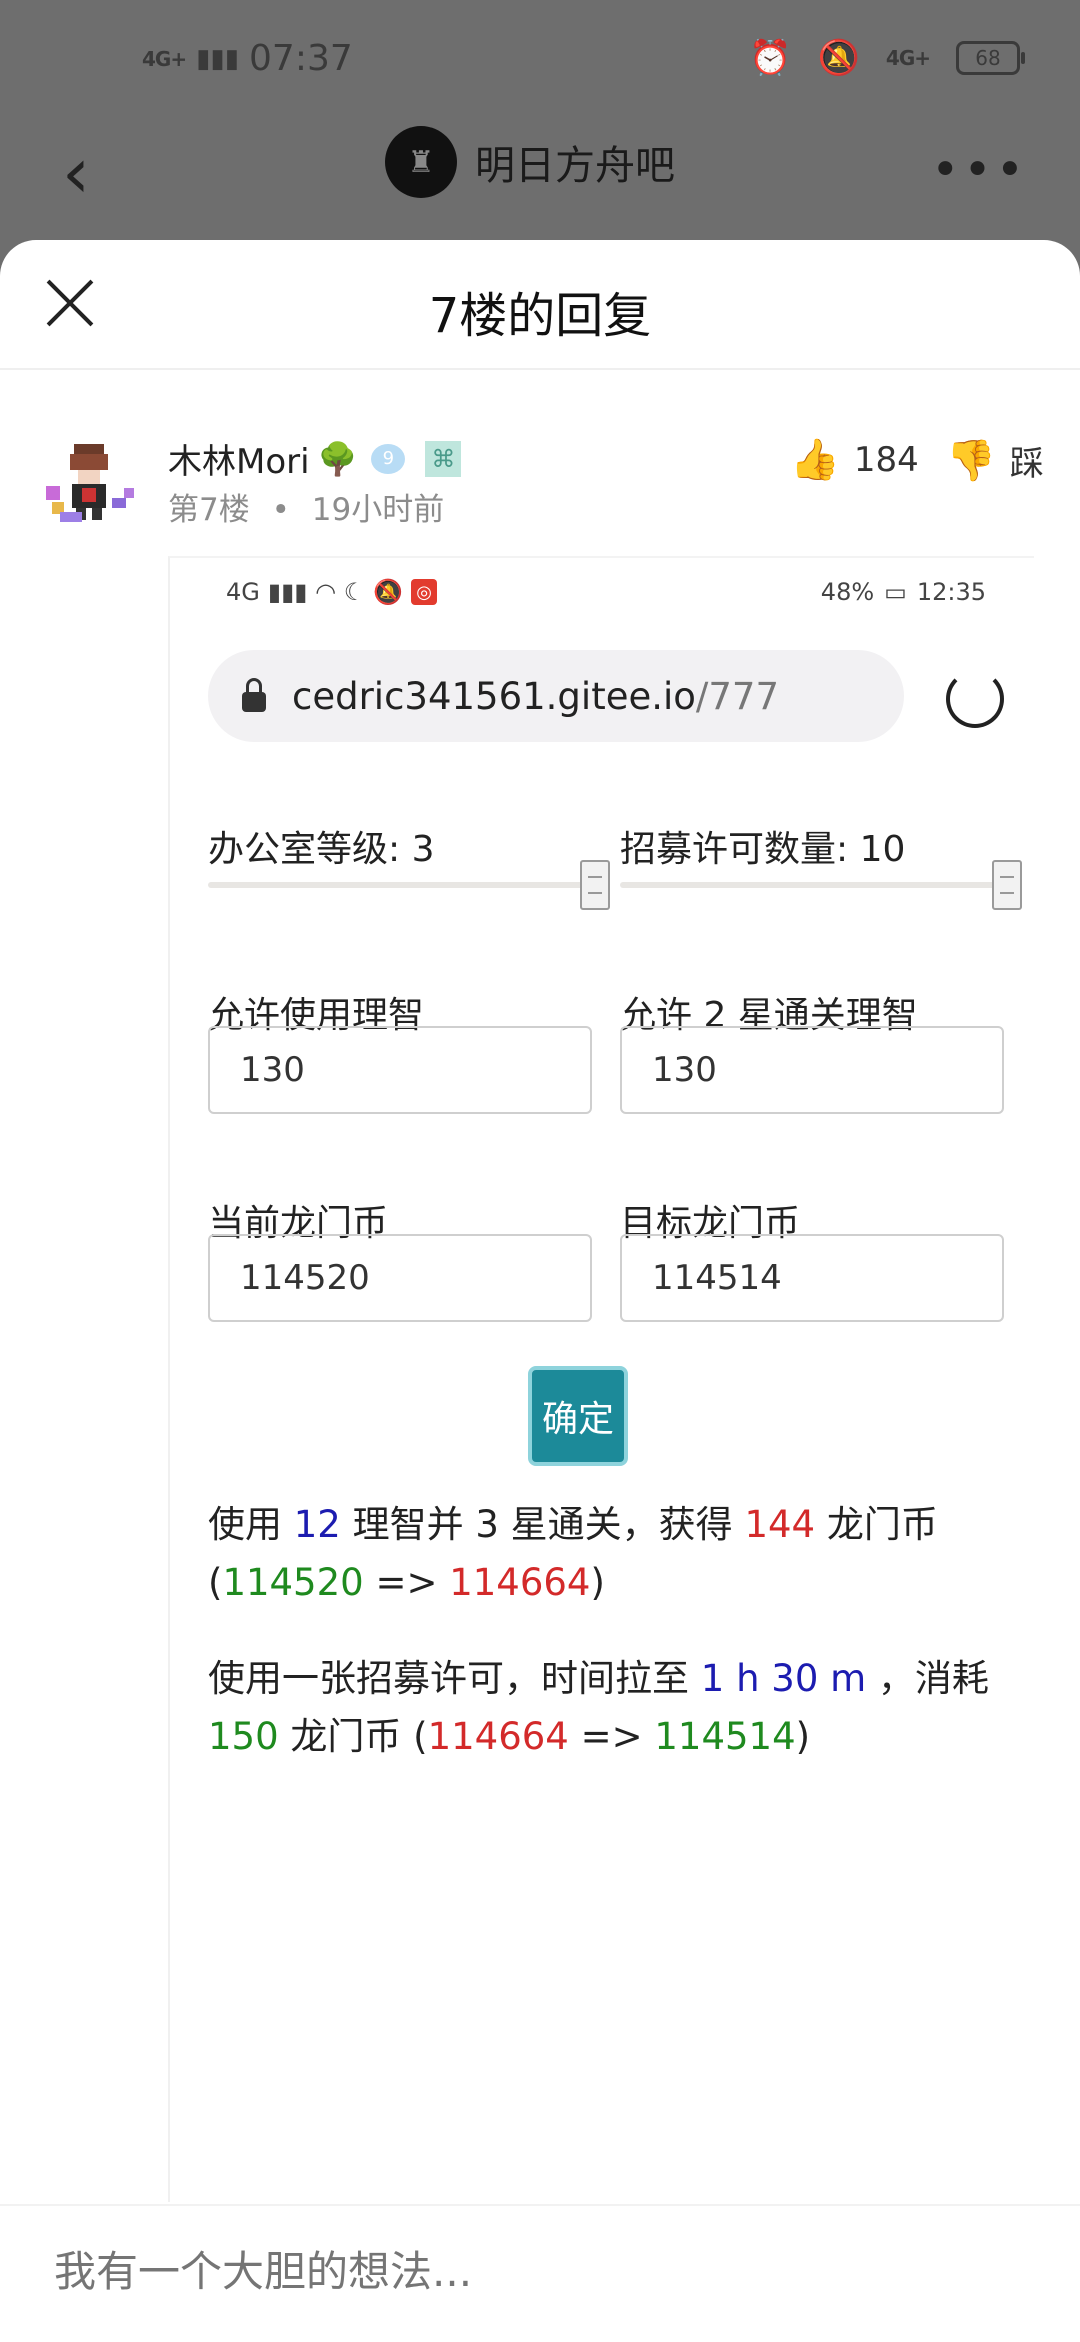 This screenshot has width=1080, height=2342. I want to click on username: 木林Mori 🌳 9 ⌘, so click(315, 458).